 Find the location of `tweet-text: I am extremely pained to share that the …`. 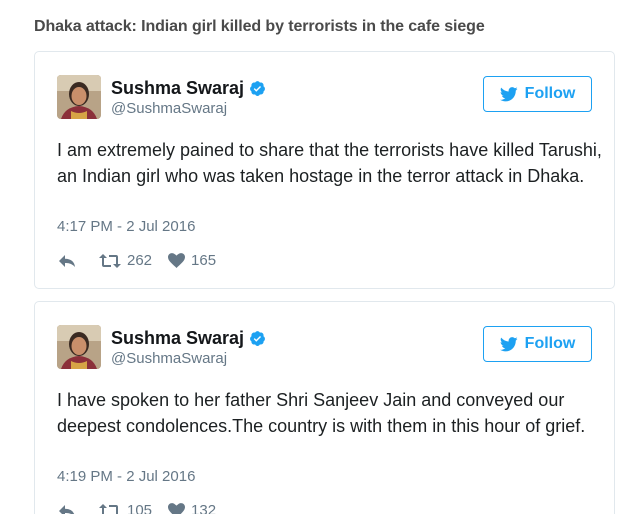

tweet-text: I am extremely pained to share that the … is located at coordinates (329, 163).